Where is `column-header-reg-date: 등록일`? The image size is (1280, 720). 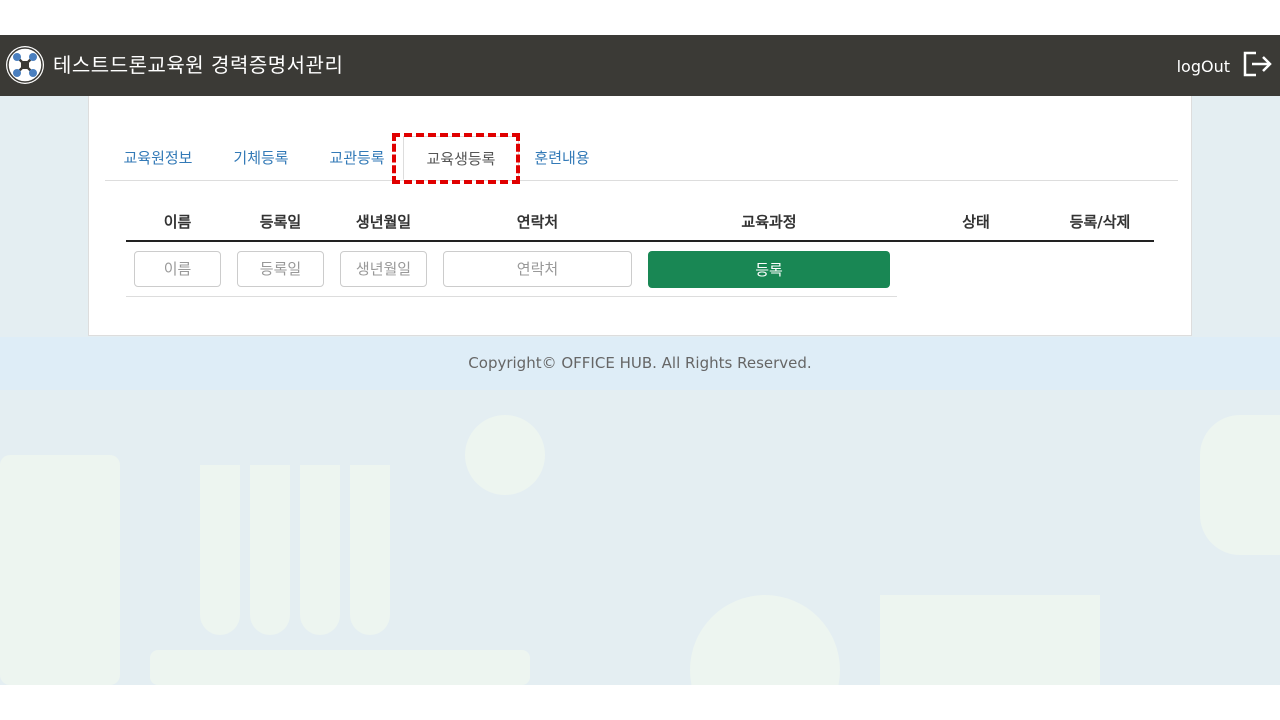
column-header-reg-date: 등록일 is located at coordinates (280, 222).